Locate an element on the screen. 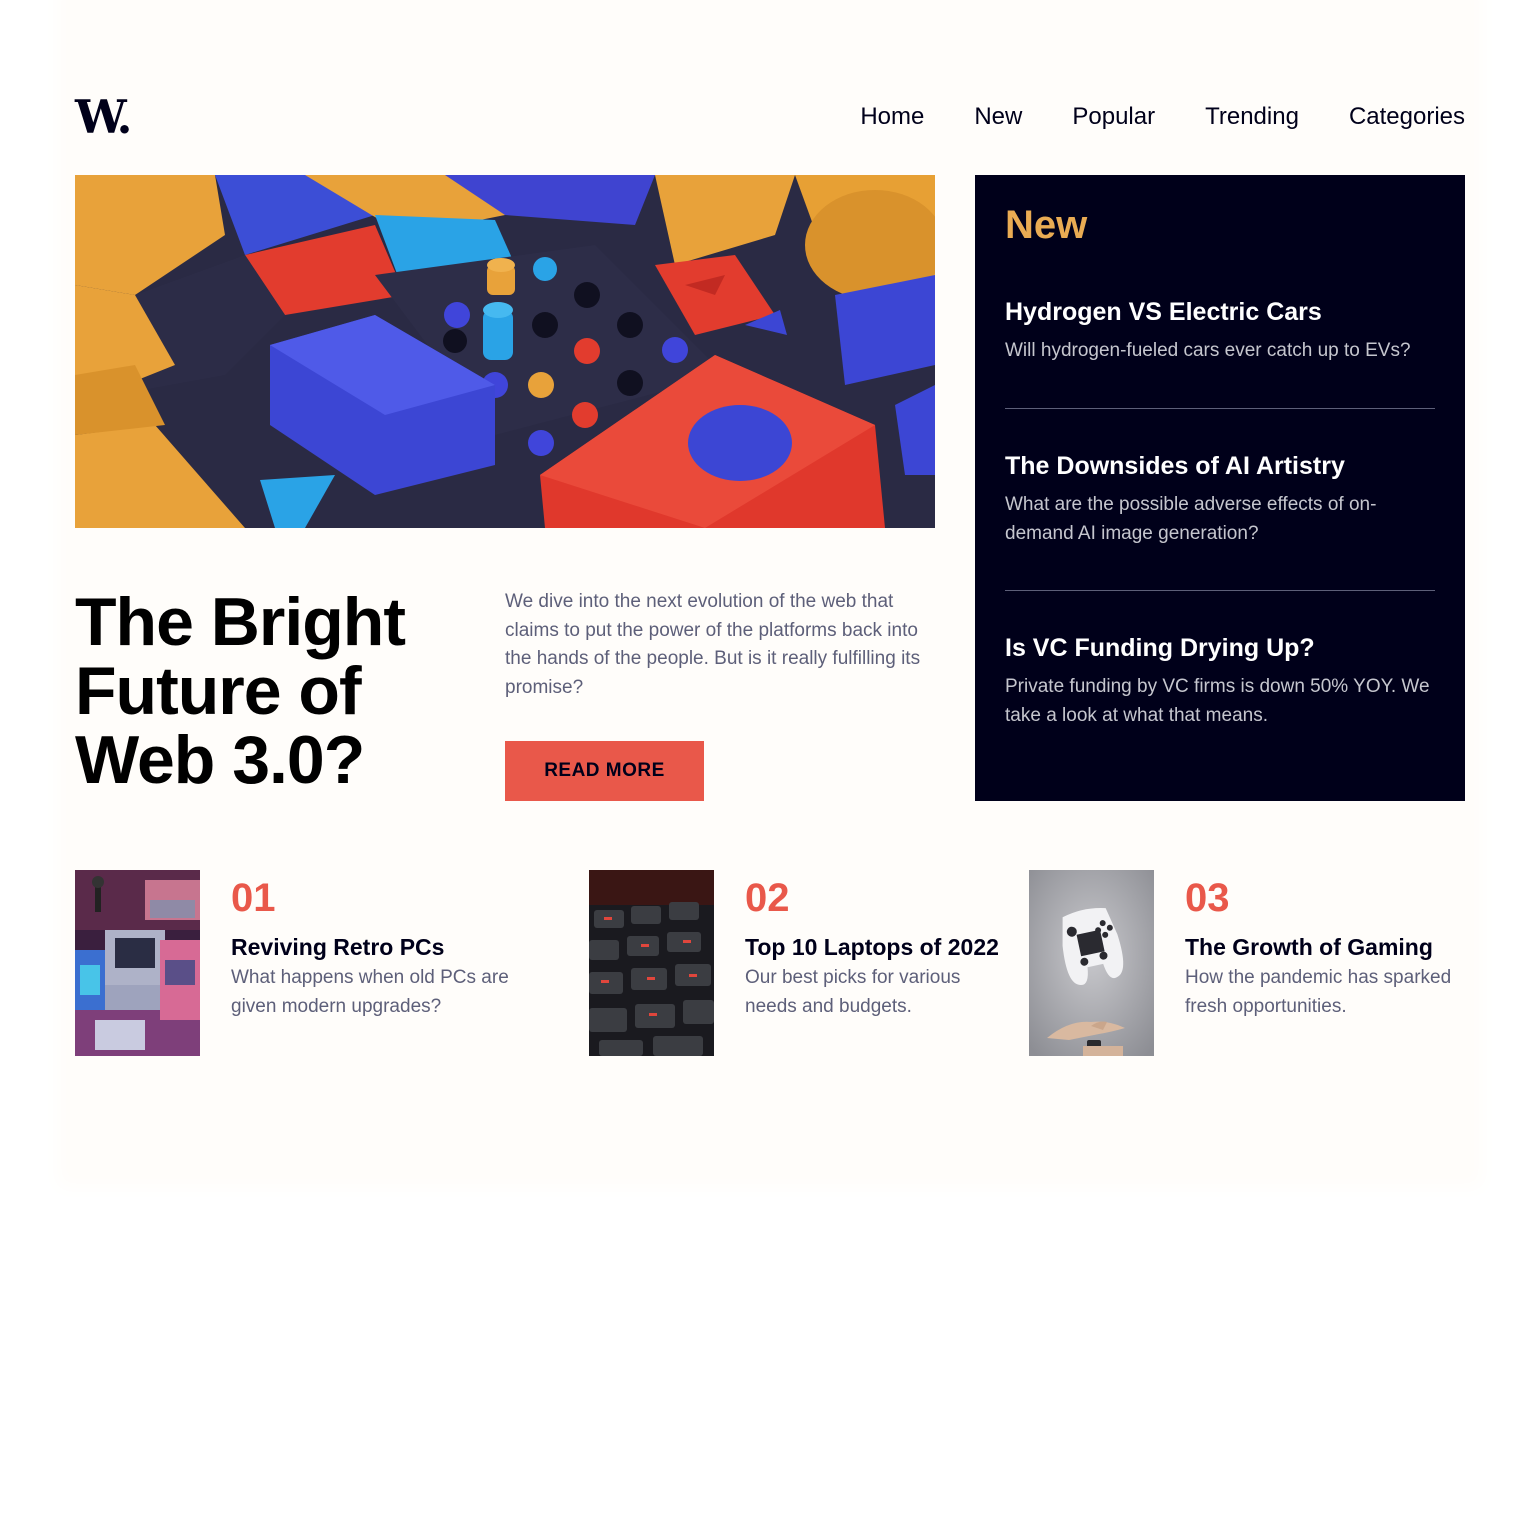 Image resolution: width=1540 pixels, height=1540 pixels. new-item-title: Is VC Funding Drying Up? is located at coordinates (1220, 648).